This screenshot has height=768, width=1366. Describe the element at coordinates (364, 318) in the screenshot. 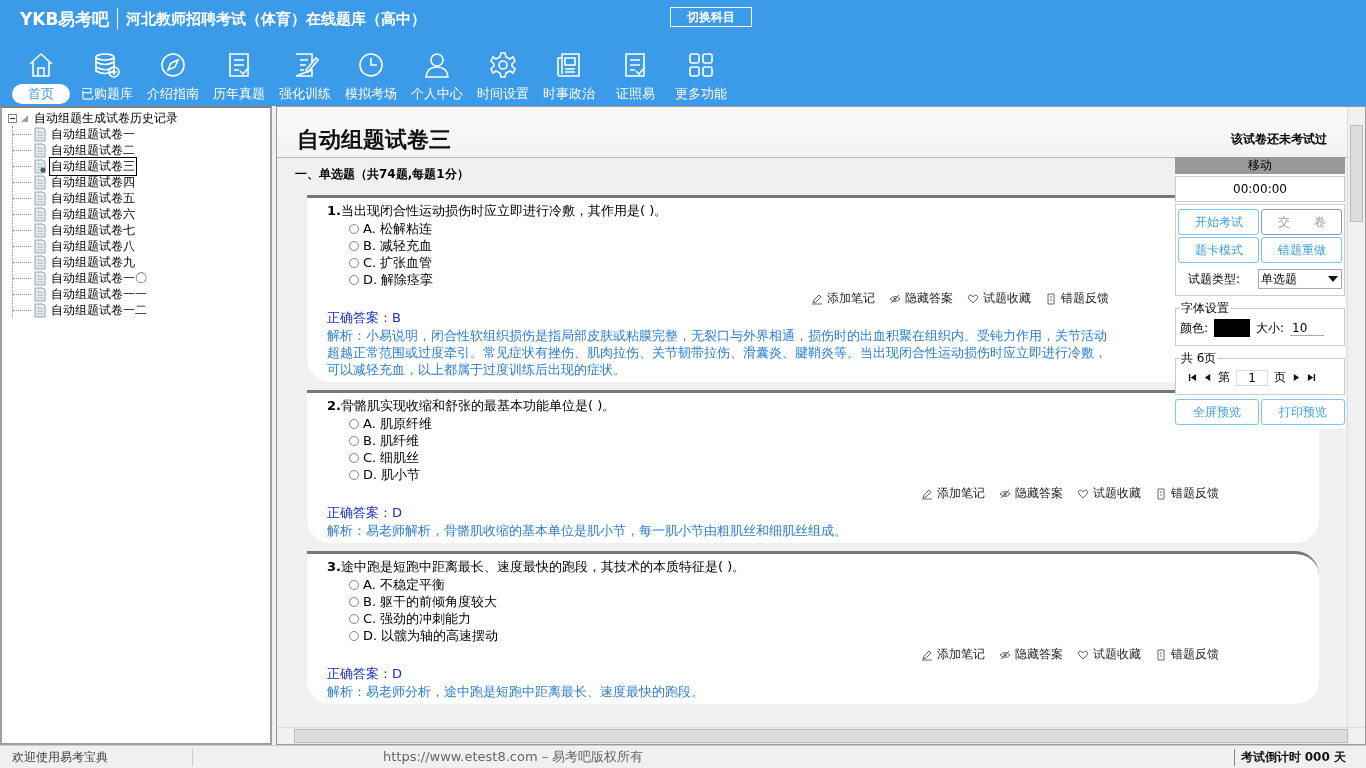

I see `correct-answer: 正确答案：B` at that location.